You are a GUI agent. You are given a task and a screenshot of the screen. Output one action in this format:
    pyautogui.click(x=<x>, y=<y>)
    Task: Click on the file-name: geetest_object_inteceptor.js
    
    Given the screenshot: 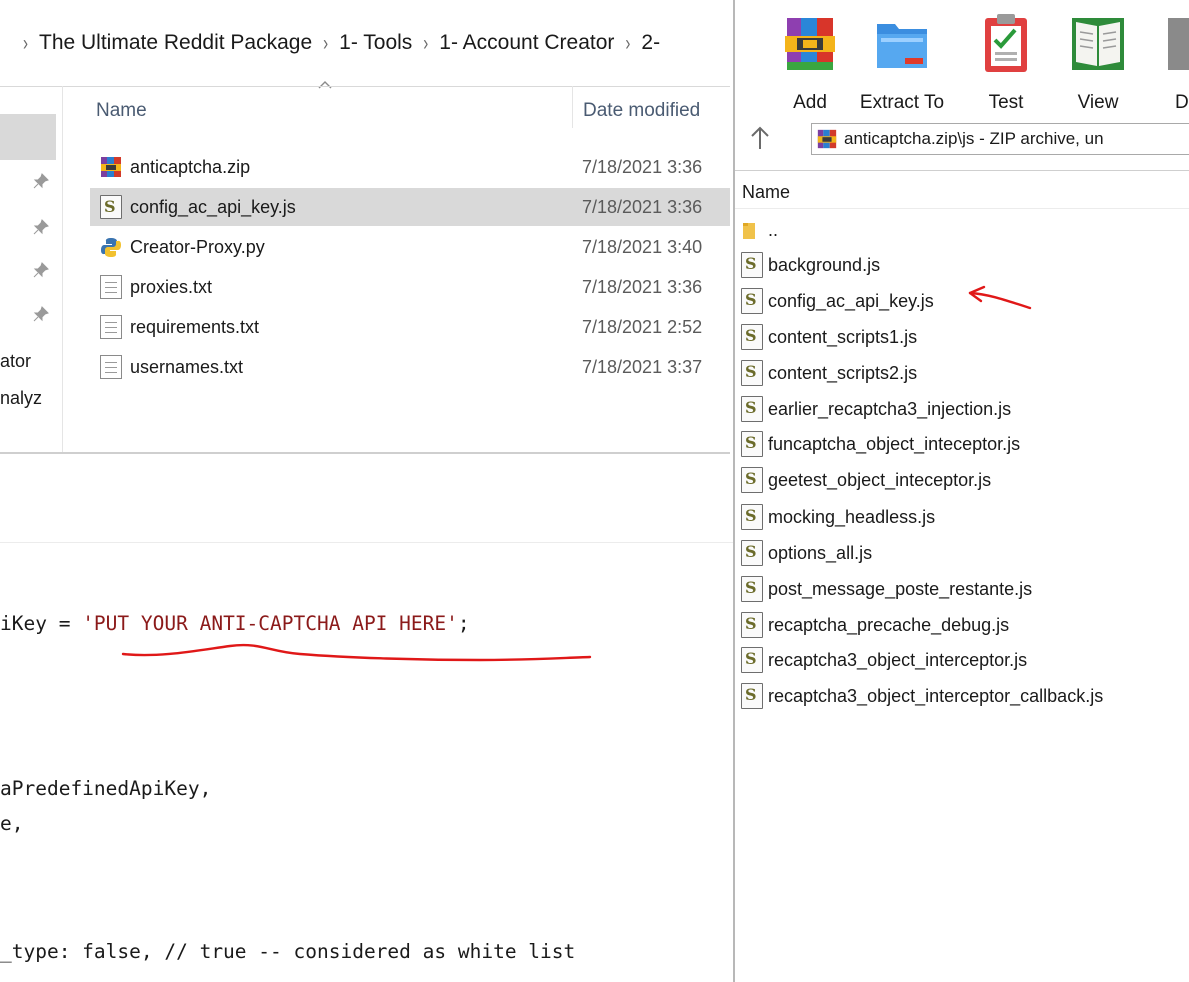 What is the action you would take?
    pyautogui.click(x=880, y=479)
    